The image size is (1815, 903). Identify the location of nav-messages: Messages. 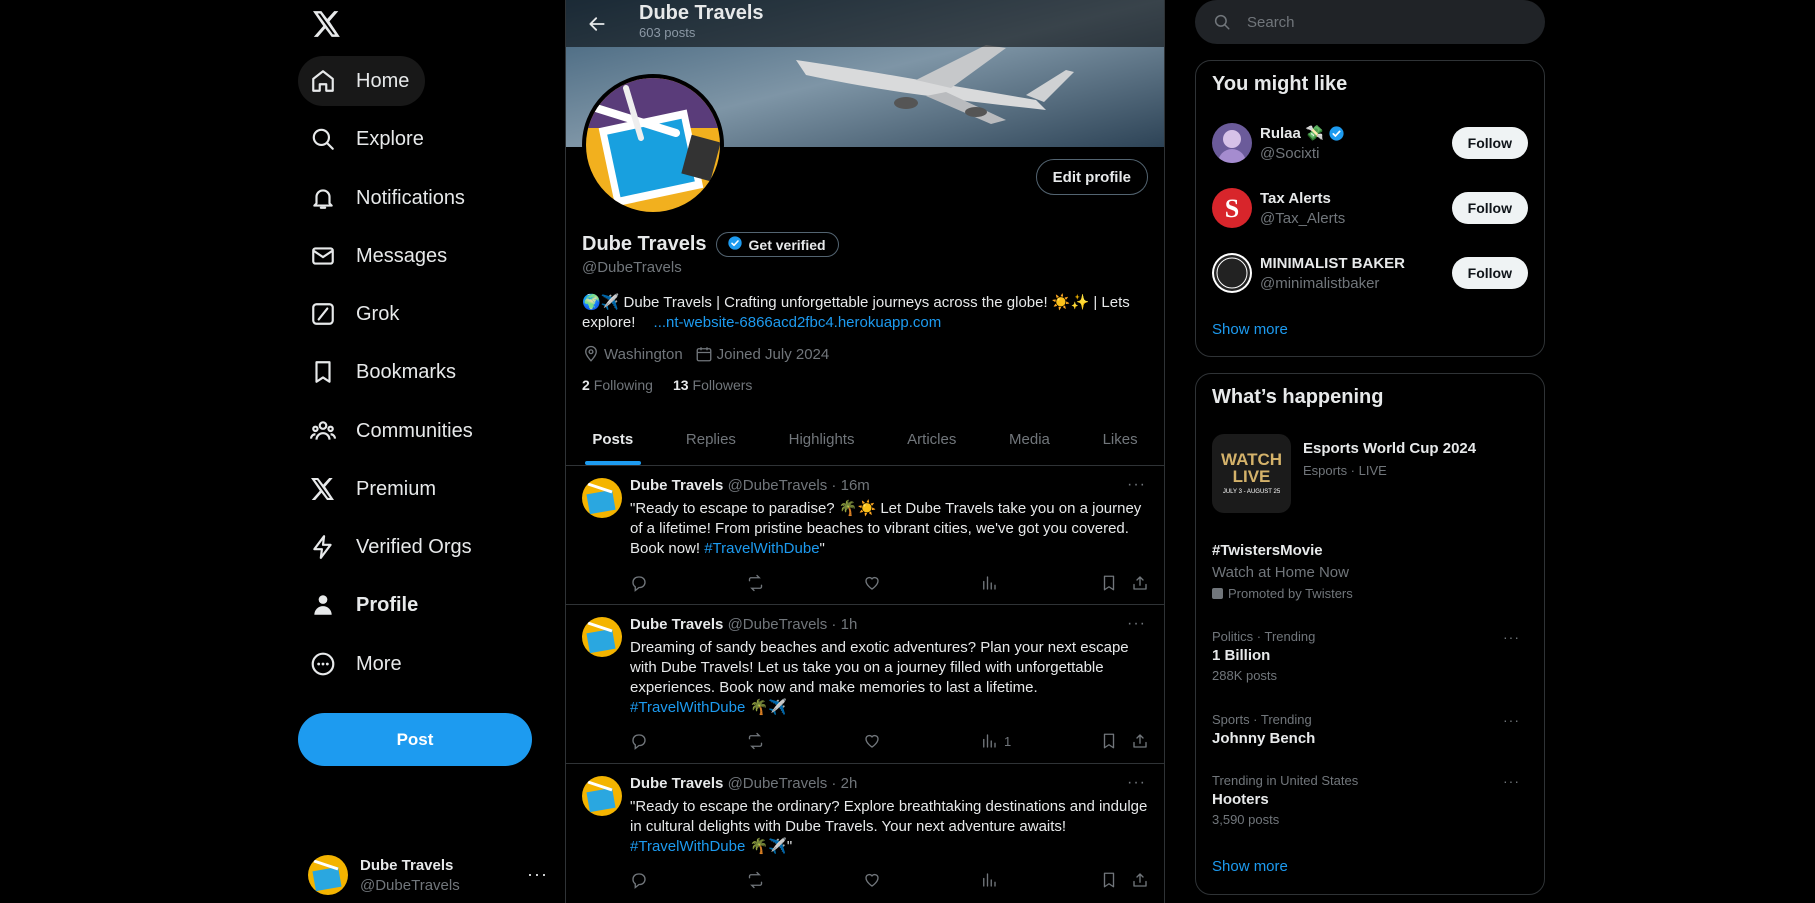
(380, 256).